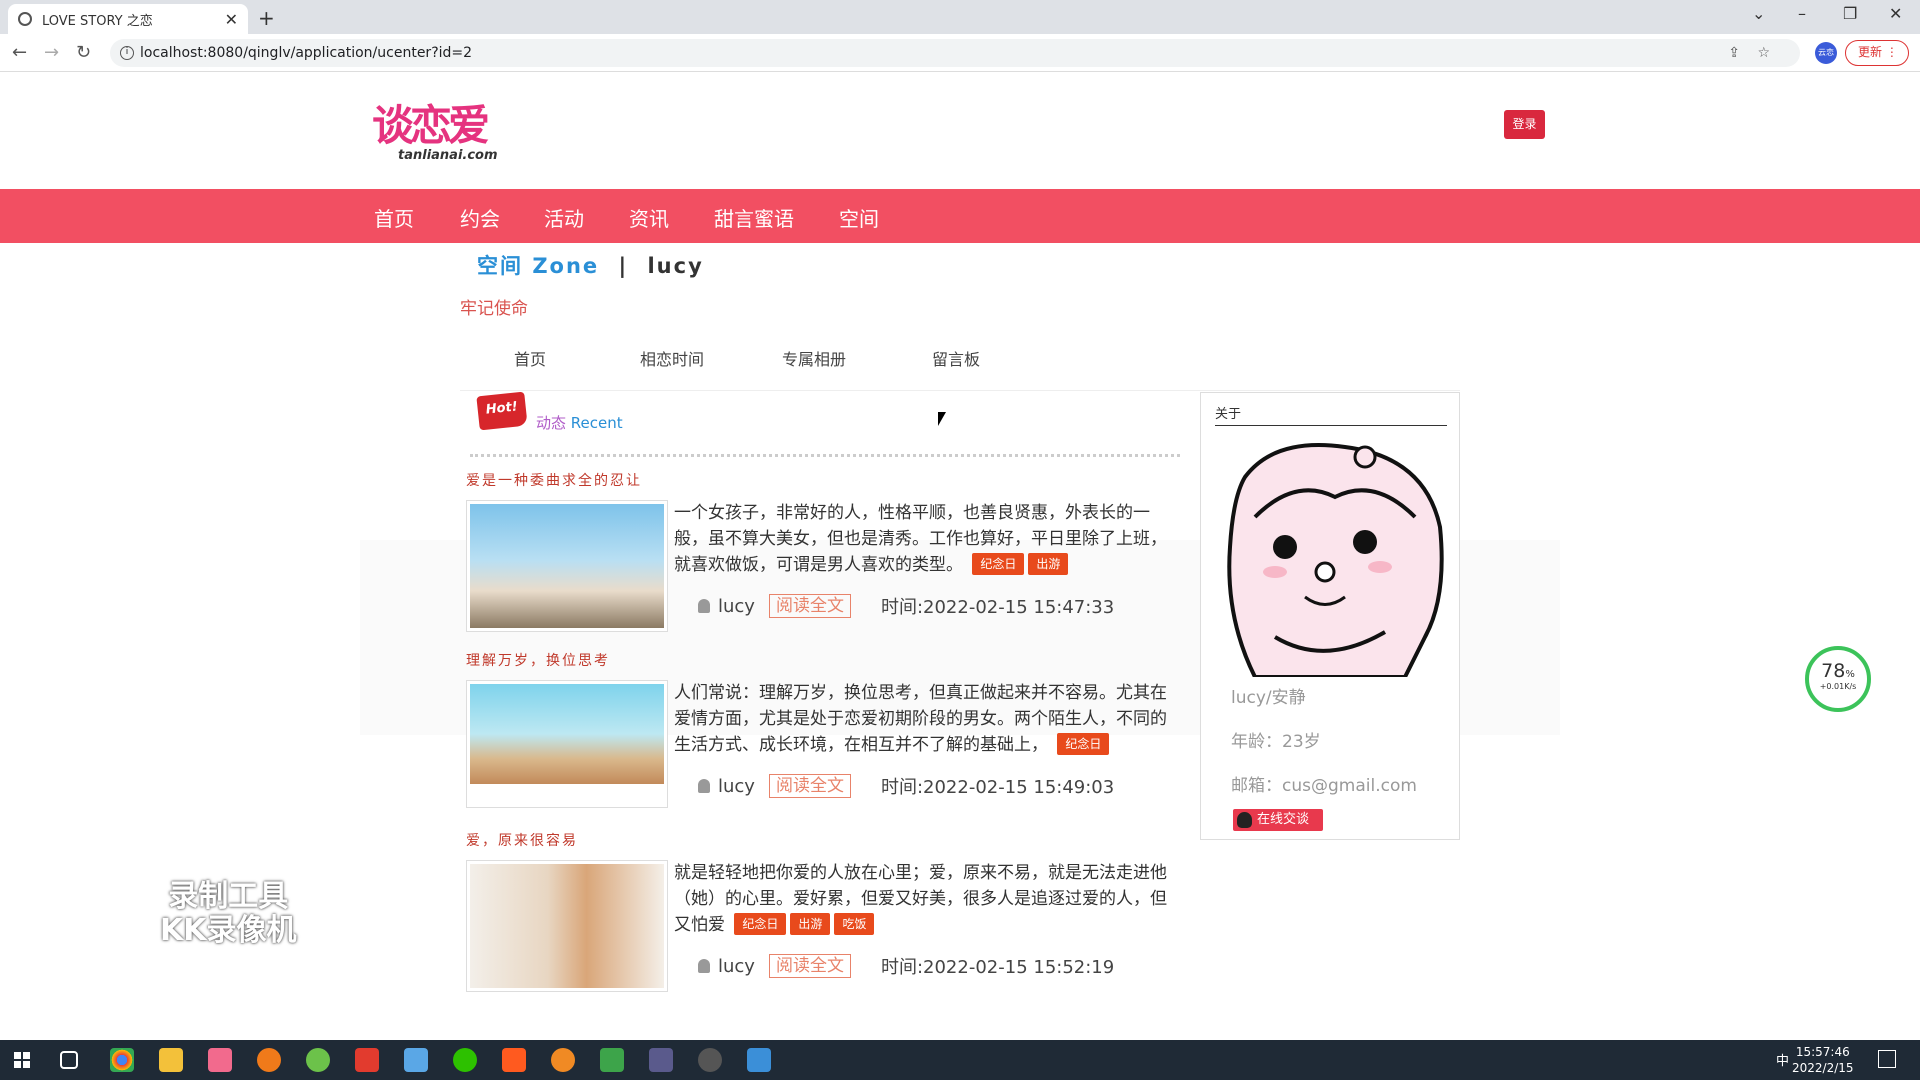 Image resolution: width=1920 pixels, height=1080 pixels. Describe the element at coordinates (997, 967) in the screenshot. I see `post-time: 时间:2022-02-15 15:52:19` at that location.